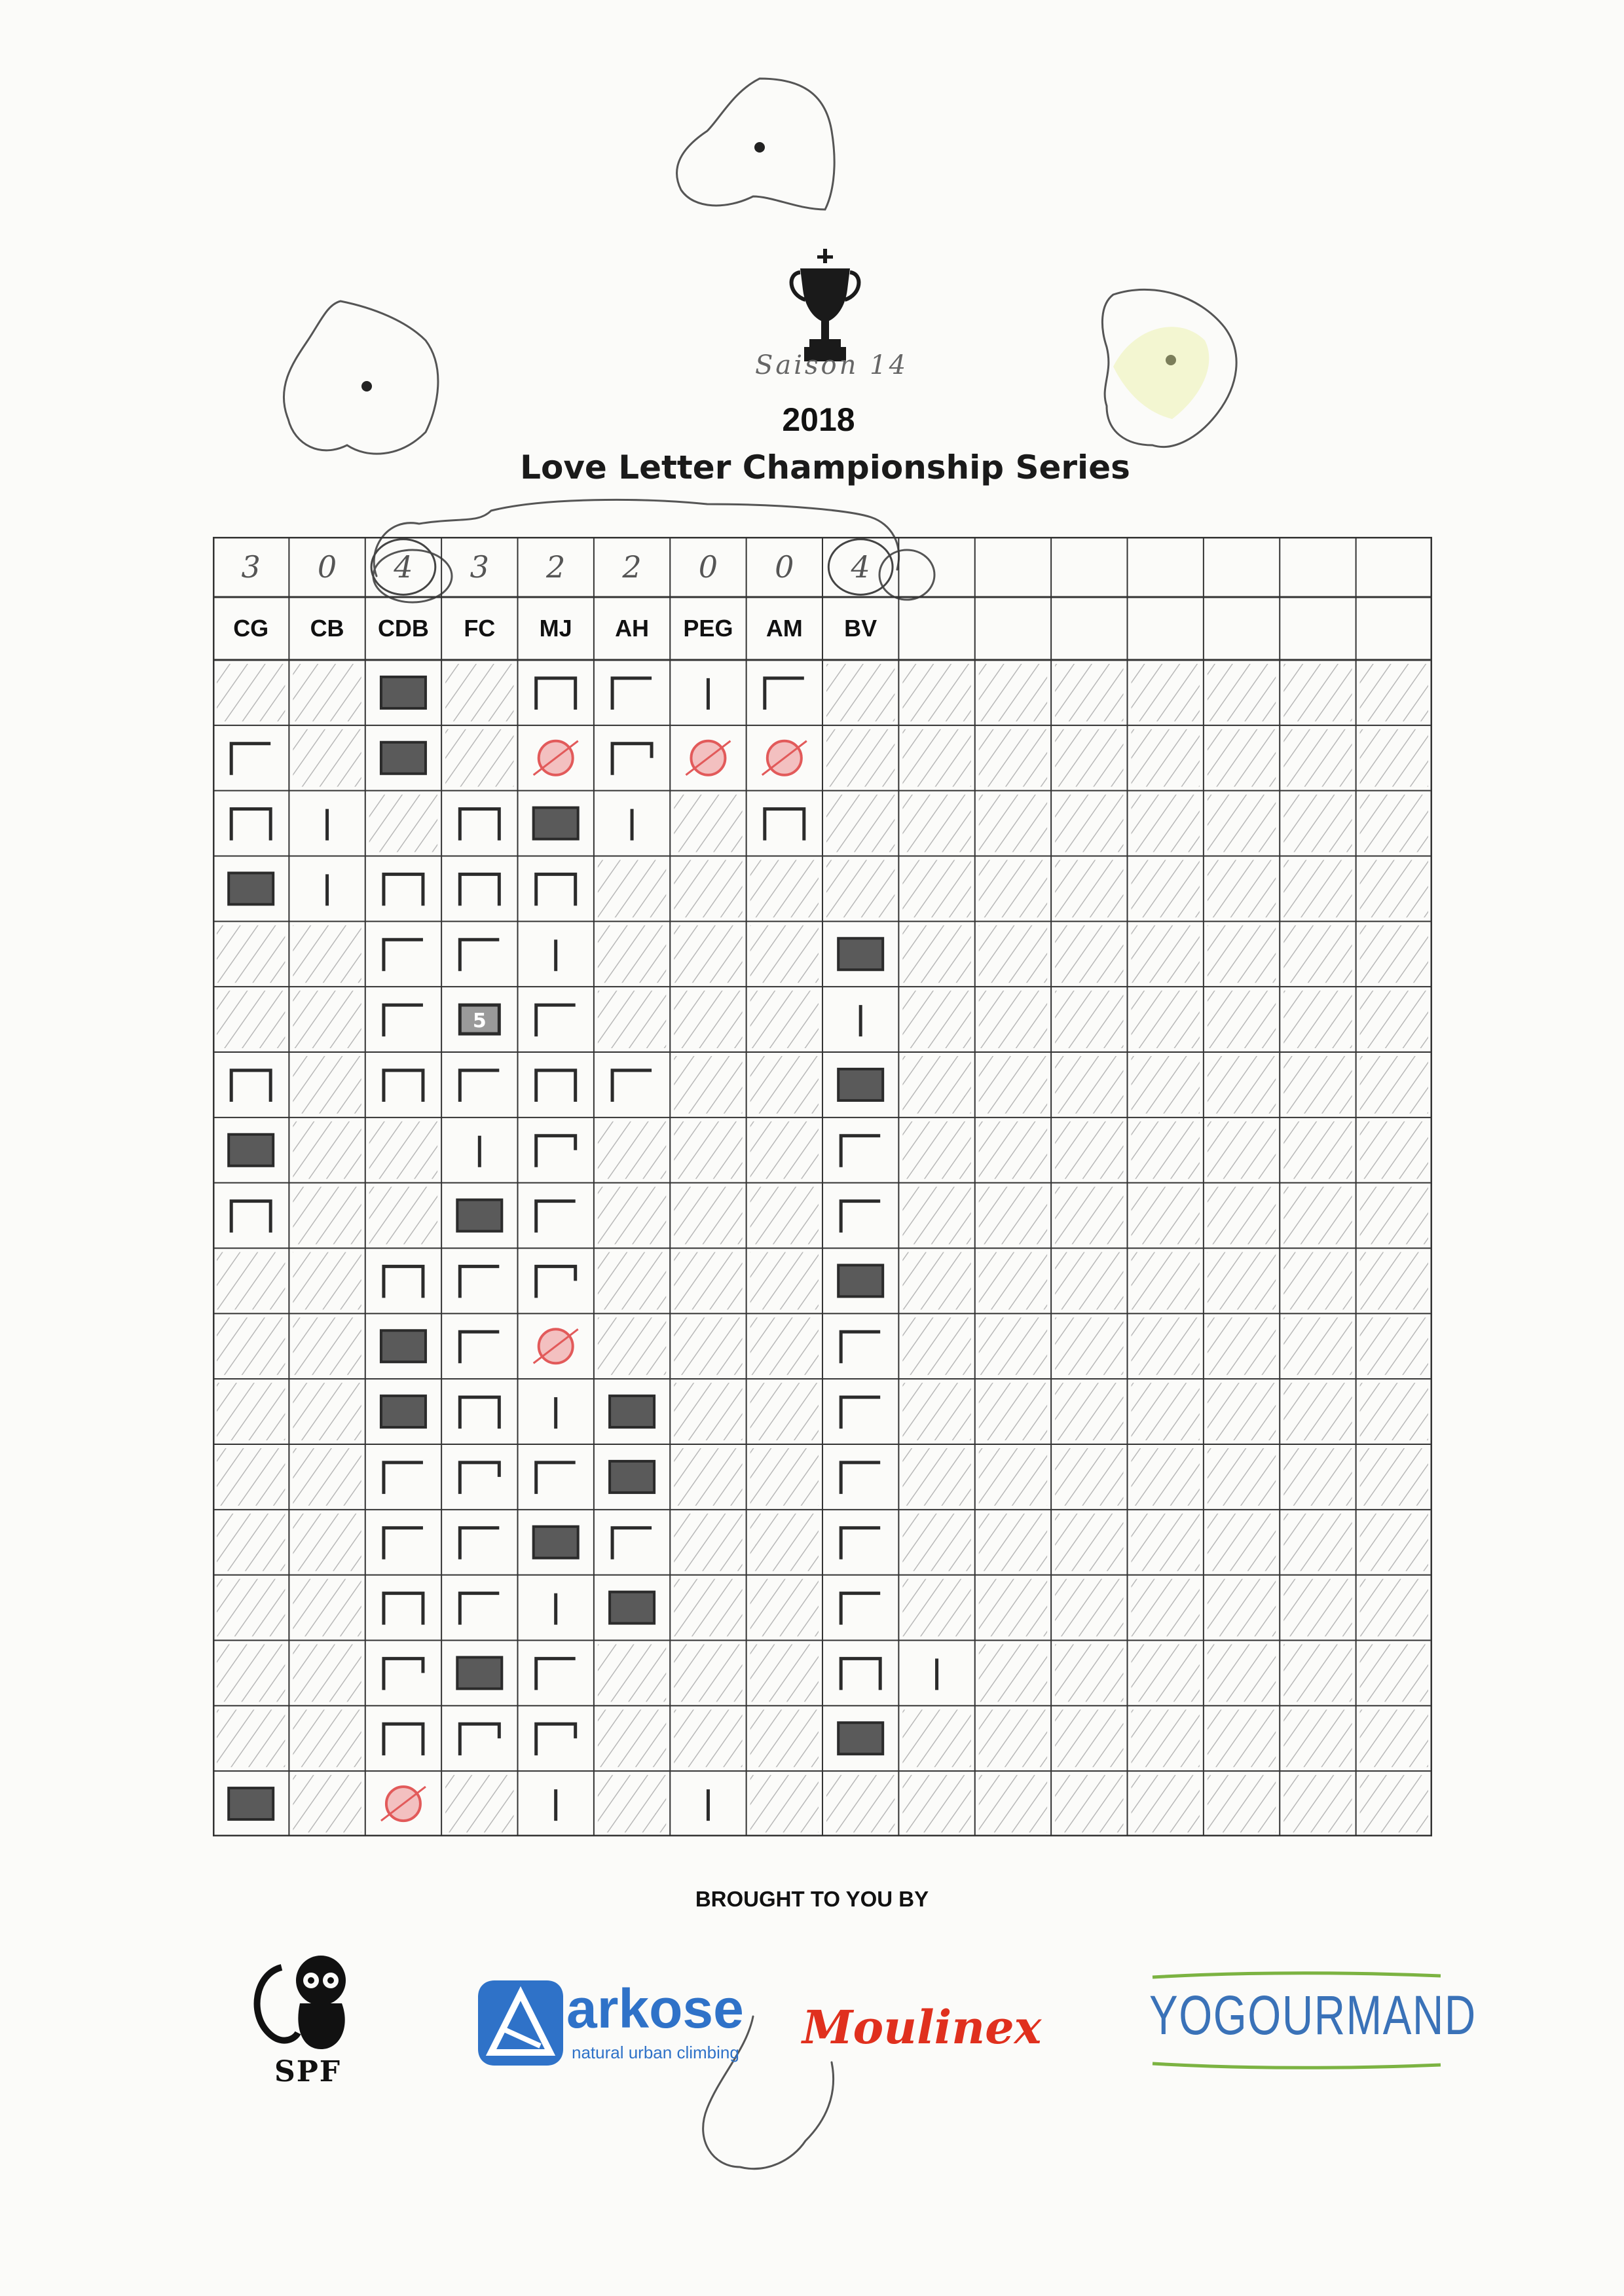  What do you see at coordinates (520, 2023) in the screenshot?
I see `arkose-mark-icon` at bounding box center [520, 2023].